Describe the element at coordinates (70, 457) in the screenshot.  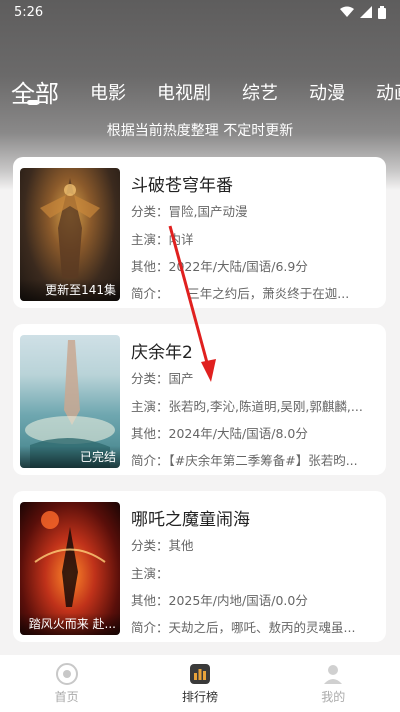
I see `poster-badge: 已完结` at that location.